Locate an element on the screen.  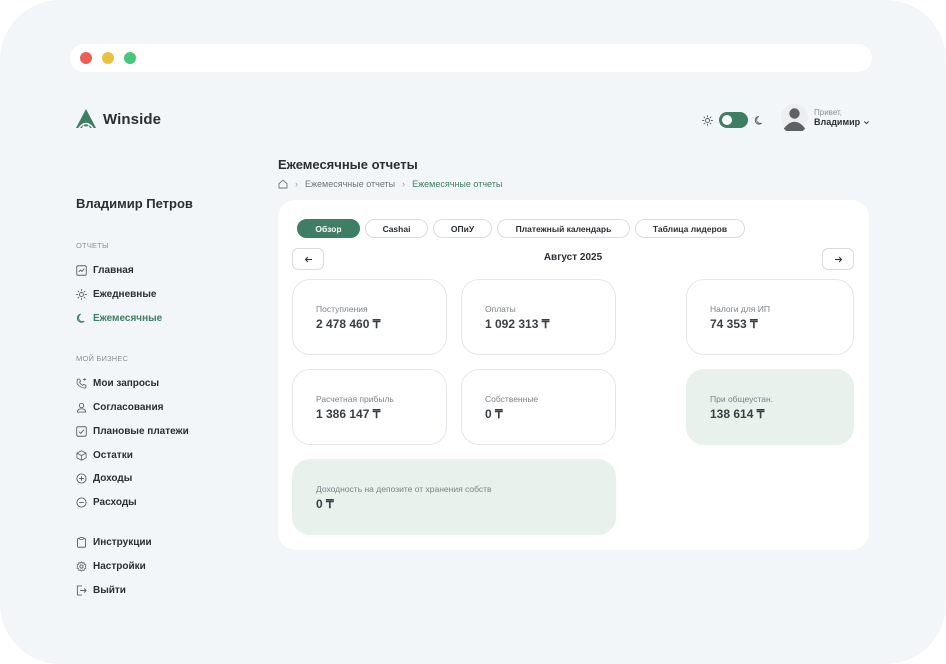
next-month-button is located at coordinates (838, 259).